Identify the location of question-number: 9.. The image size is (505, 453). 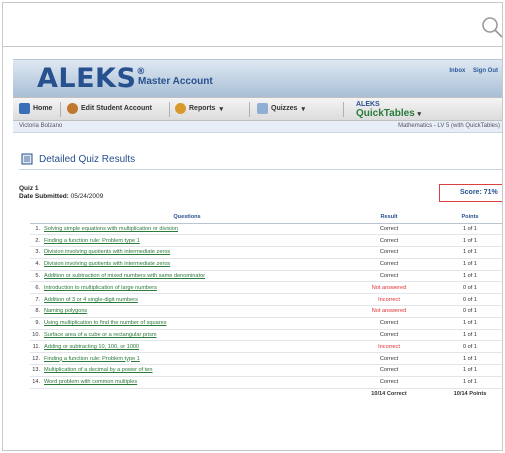
(37, 323).